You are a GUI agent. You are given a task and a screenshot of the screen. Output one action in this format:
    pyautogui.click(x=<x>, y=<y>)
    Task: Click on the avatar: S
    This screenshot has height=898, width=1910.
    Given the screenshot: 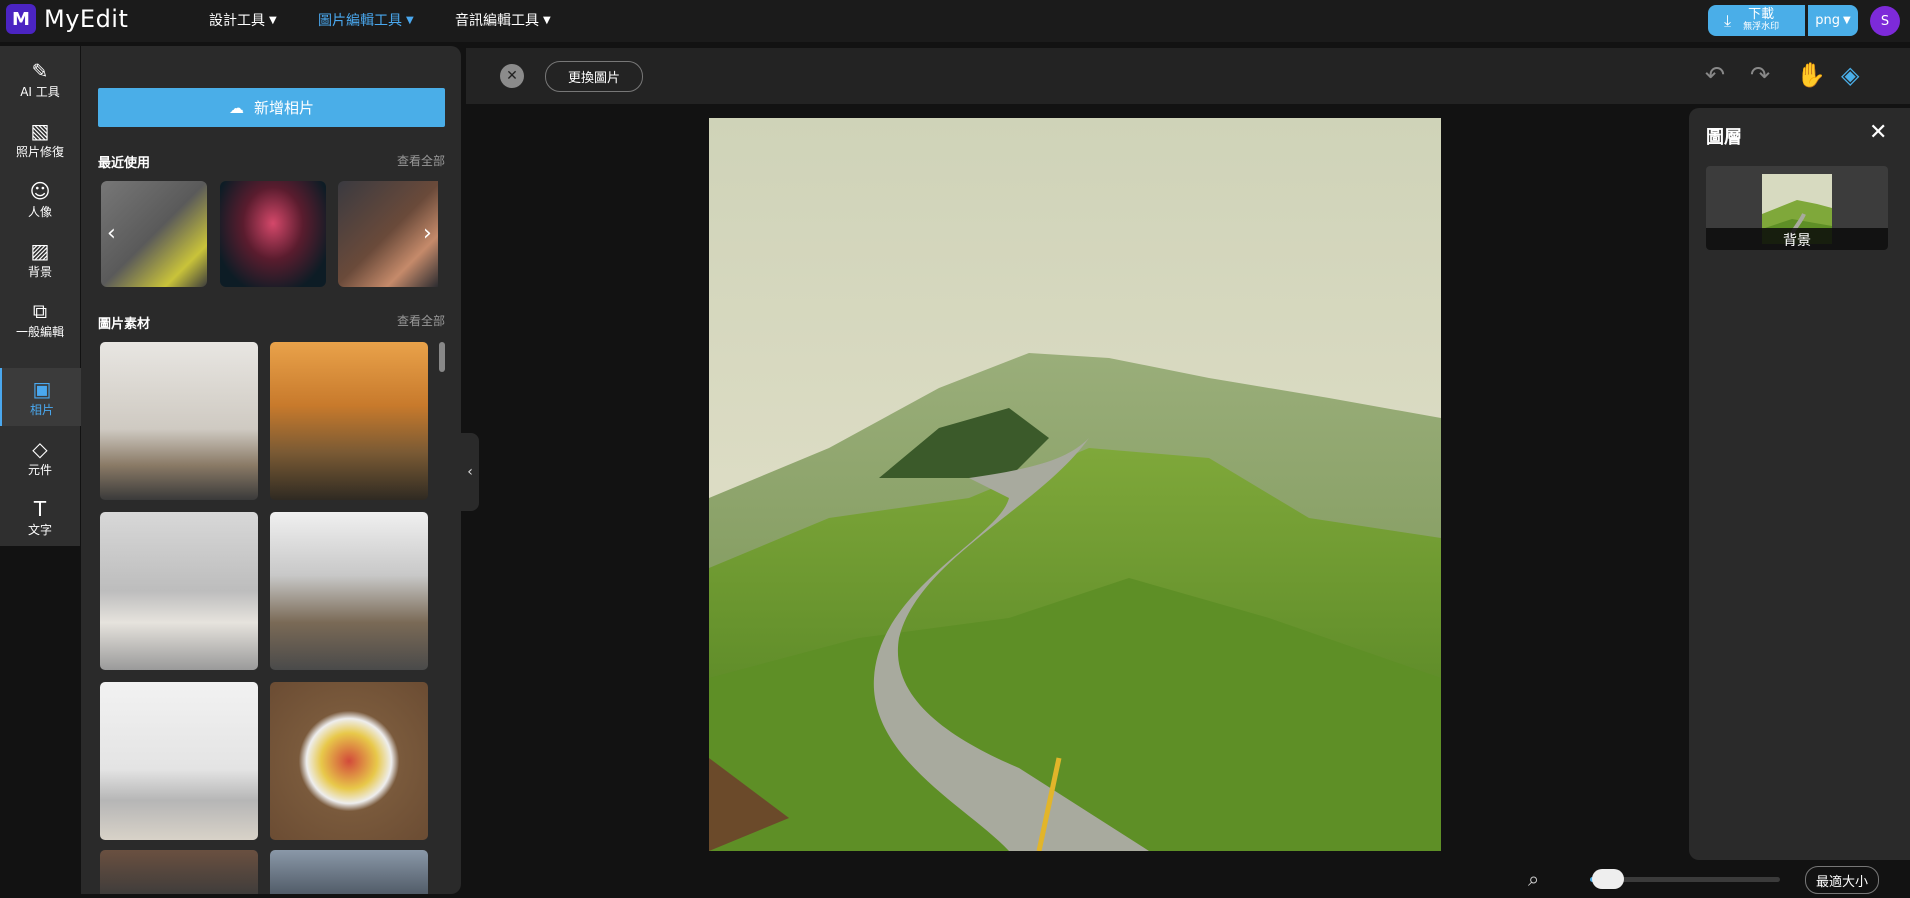 What is the action you would take?
    pyautogui.click(x=1885, y=21)
    